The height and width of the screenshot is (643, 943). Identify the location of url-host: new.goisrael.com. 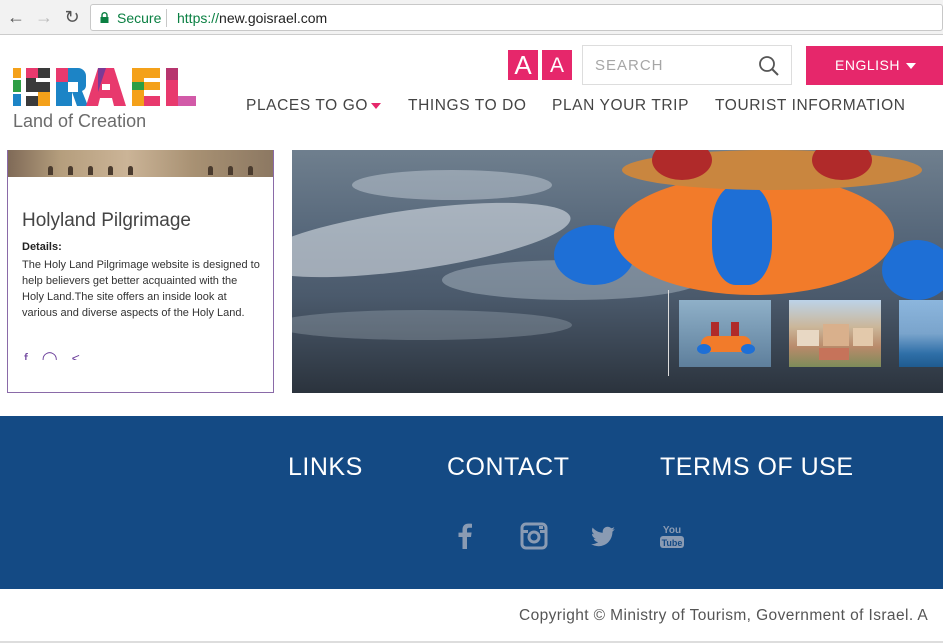
(273, 18).